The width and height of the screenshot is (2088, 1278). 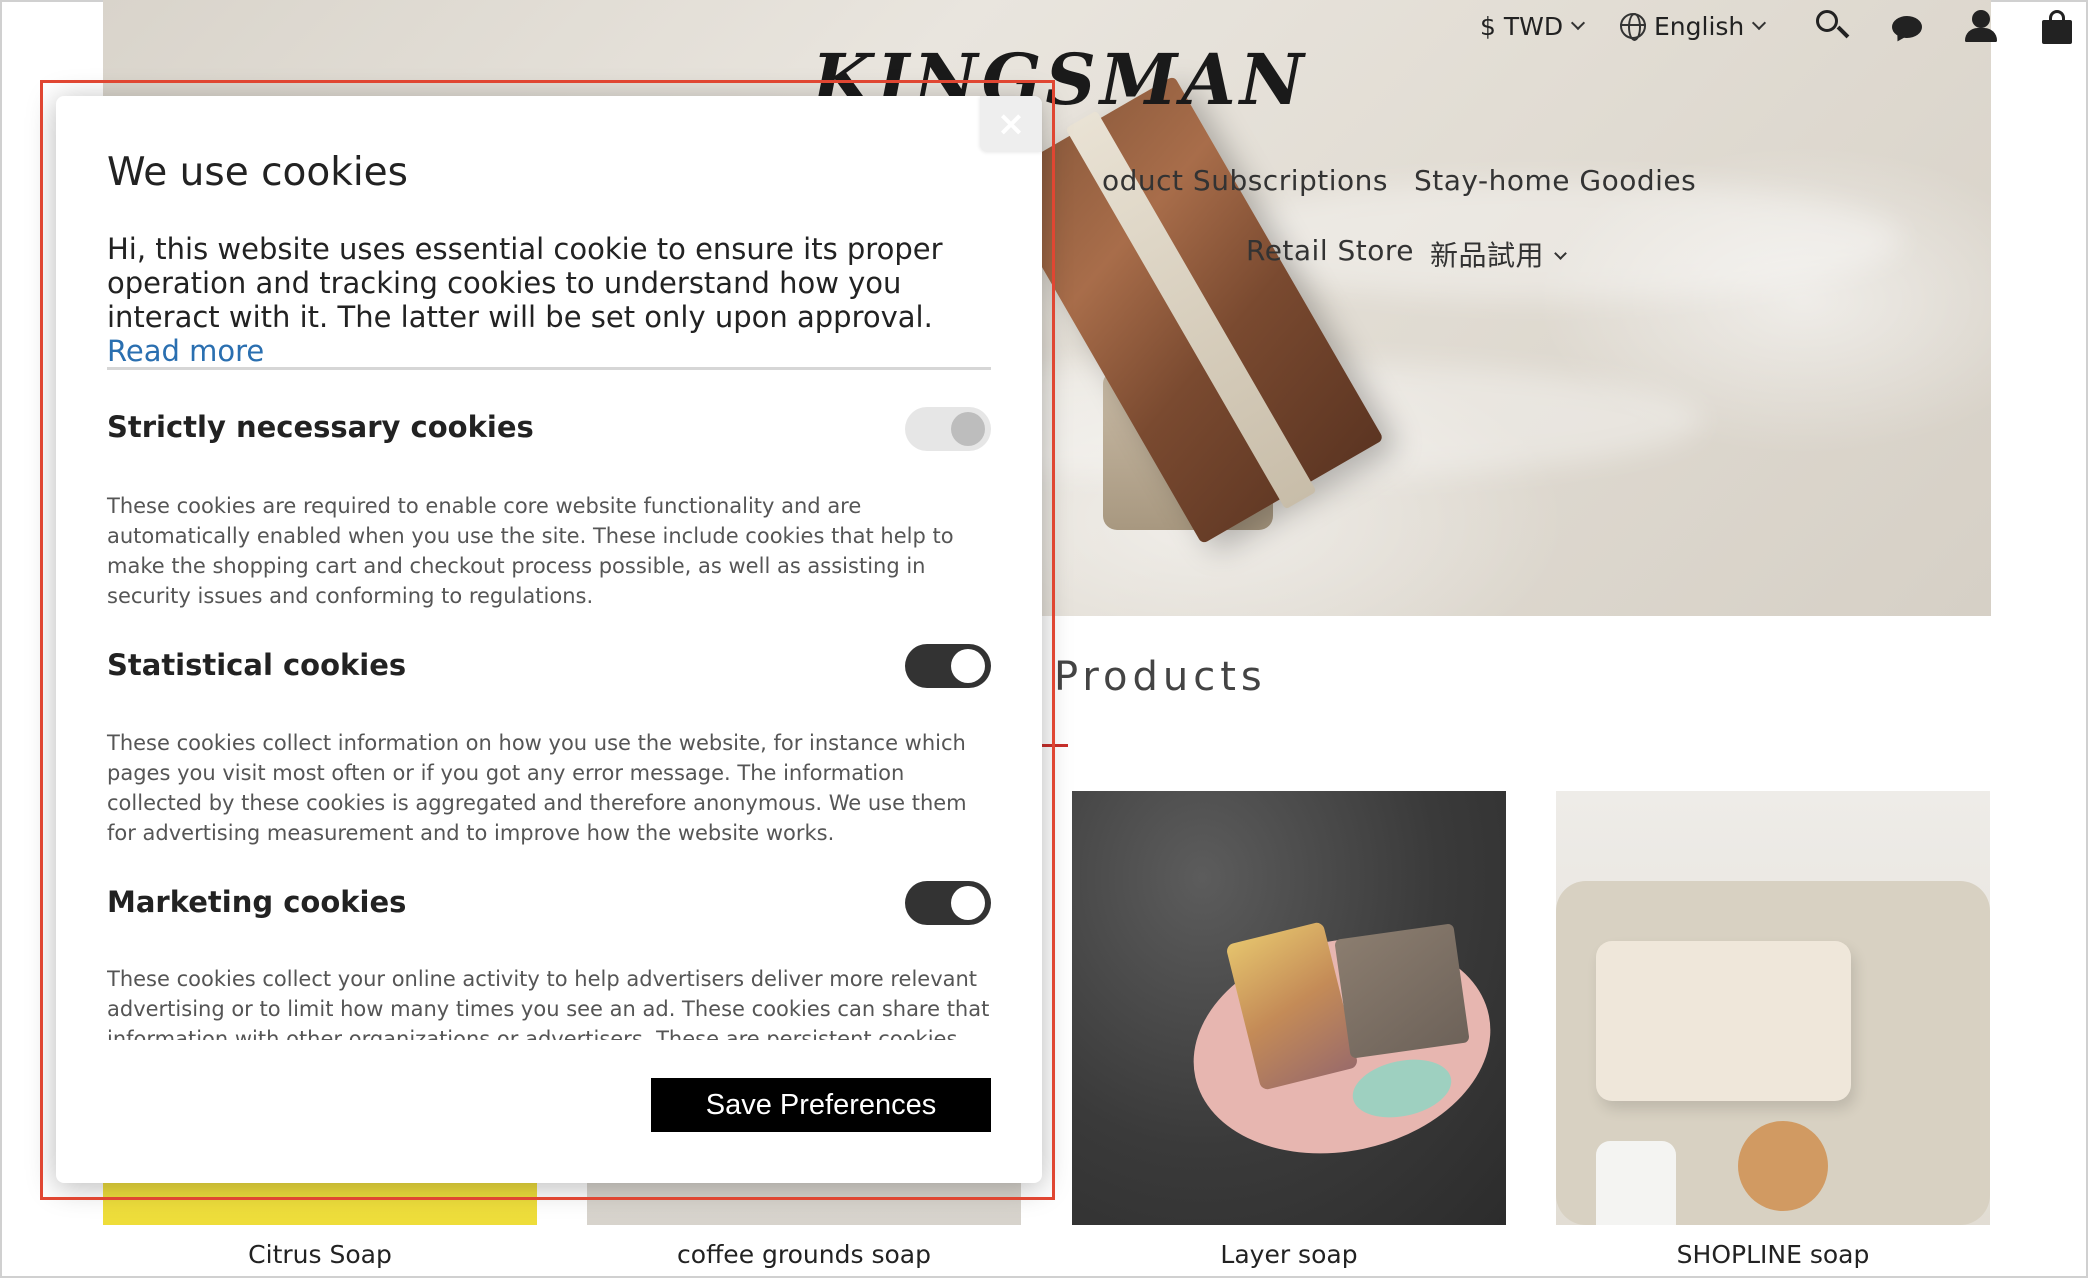 I want to click on product-name: SHOPLINE soap, so click(x=1773, y=1254).